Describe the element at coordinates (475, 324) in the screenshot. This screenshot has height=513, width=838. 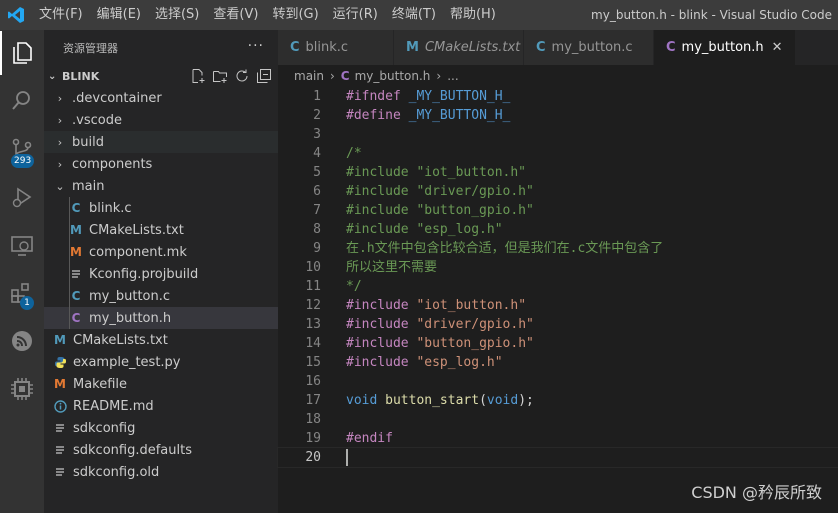
I see `code-token: "driver/gpio.h"` at that location.